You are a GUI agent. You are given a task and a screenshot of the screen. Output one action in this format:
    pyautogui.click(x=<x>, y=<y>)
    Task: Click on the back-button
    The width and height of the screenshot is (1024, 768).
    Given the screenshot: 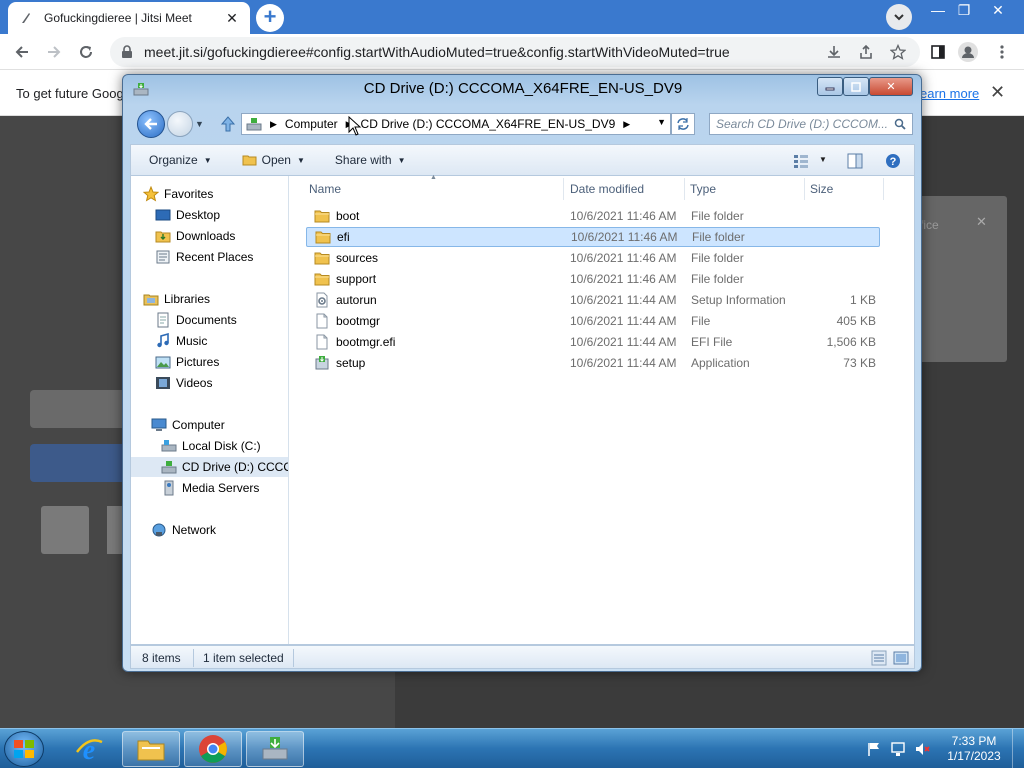 What is the action you would take?
    pyautogui.click(x=22, y=52)
    